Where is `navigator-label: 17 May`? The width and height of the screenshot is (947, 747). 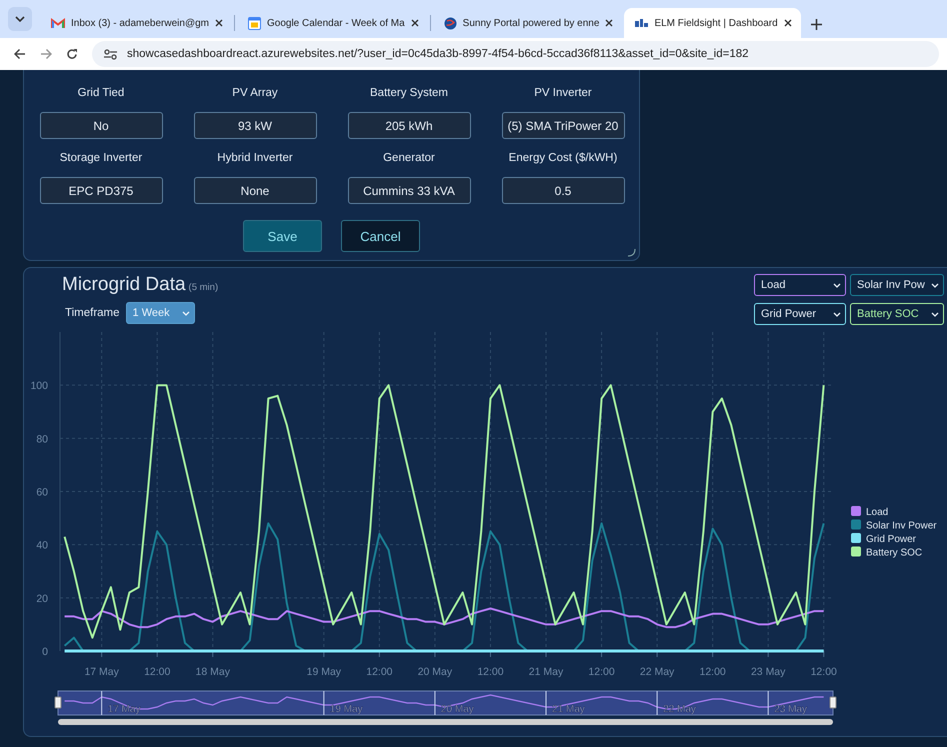
navigator-label: 17 May is located at coordinates (124, 709).